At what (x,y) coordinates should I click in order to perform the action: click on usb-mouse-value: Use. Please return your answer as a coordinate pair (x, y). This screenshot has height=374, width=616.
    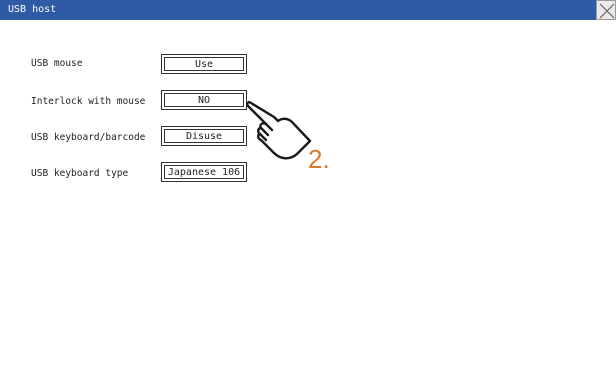
    Looking at the image, I should click on (204, 64).